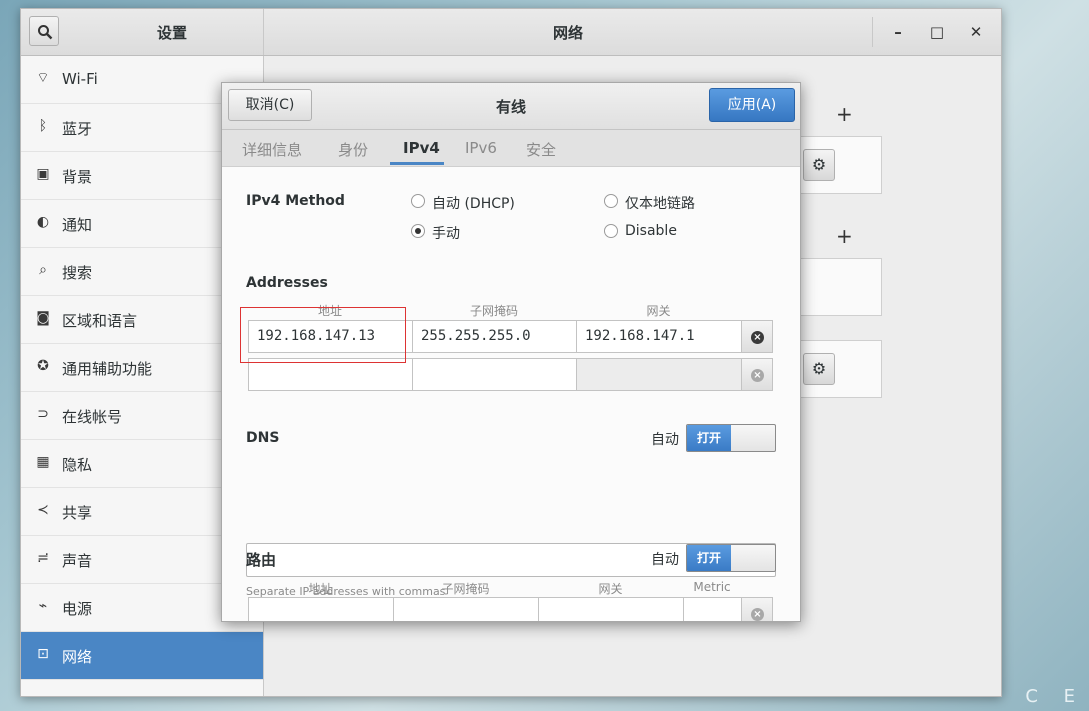 This screenshot has width=1089, height=711. What do you see at coordinates (493, 311) in the screenshot?
I see `column-netmask: 子网掩码` at bounding box center [493, 311].